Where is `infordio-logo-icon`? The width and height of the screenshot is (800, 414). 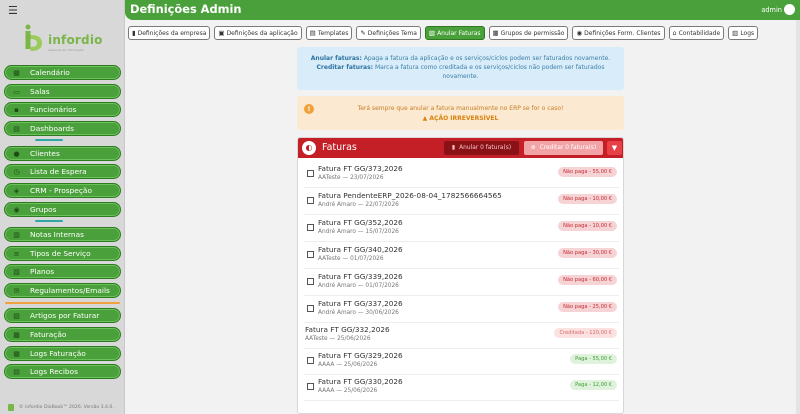
infordio-logo-icon is located at coordinates (33, 37).